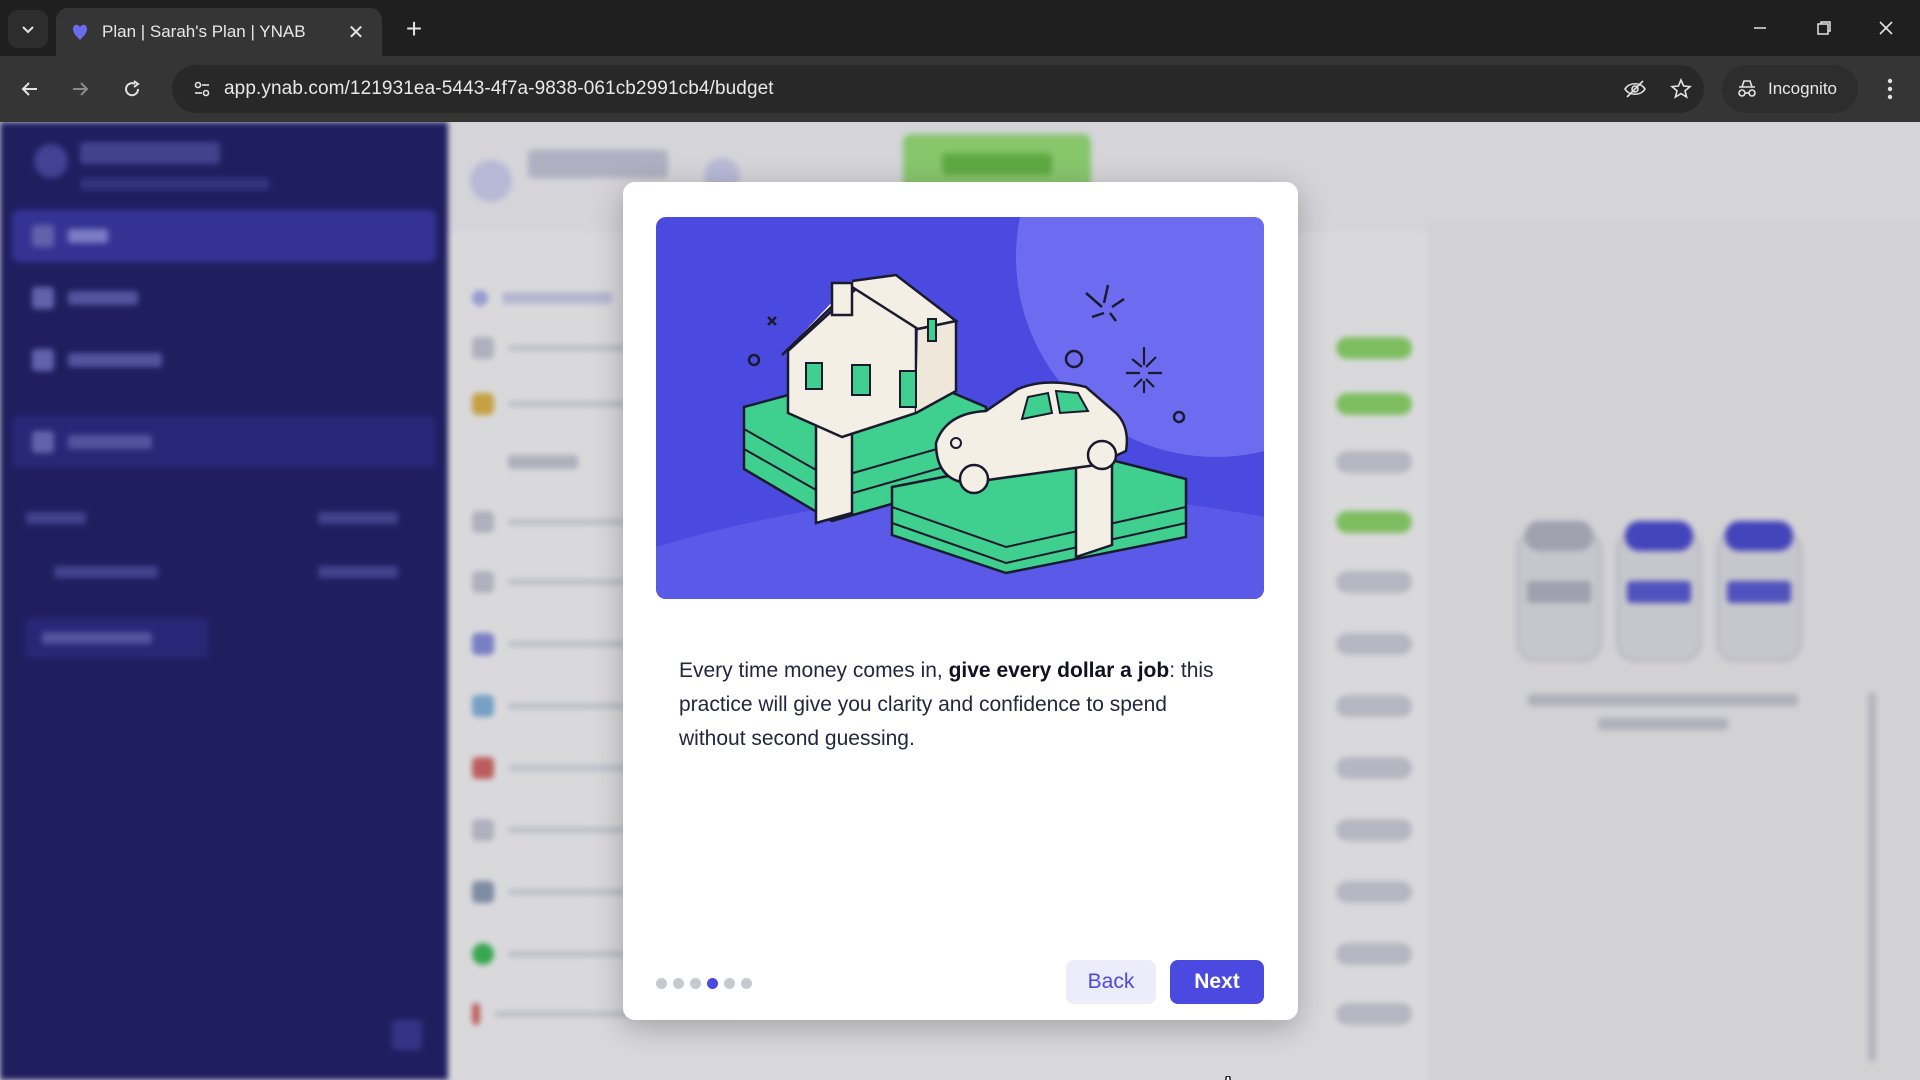 Image resolution: width=1920 pixels, height=1080 pixels. What do you see at coordinates (814, 670) in the screenshot?
I see `message-text-start: Every time money comes in,` at bounding box center [814, 670].